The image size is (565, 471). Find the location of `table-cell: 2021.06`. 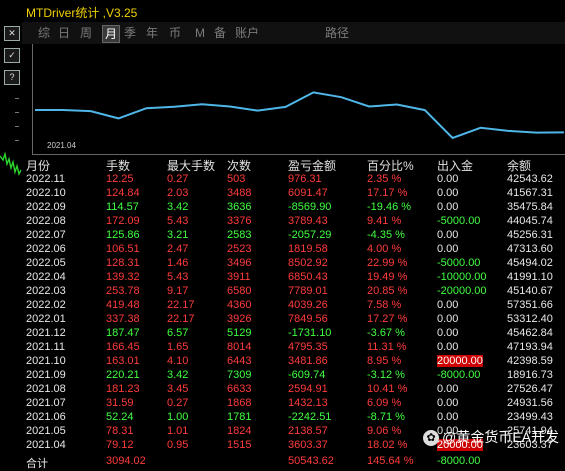

table-cell: 2021.06 is located at coordinates (46, 417).